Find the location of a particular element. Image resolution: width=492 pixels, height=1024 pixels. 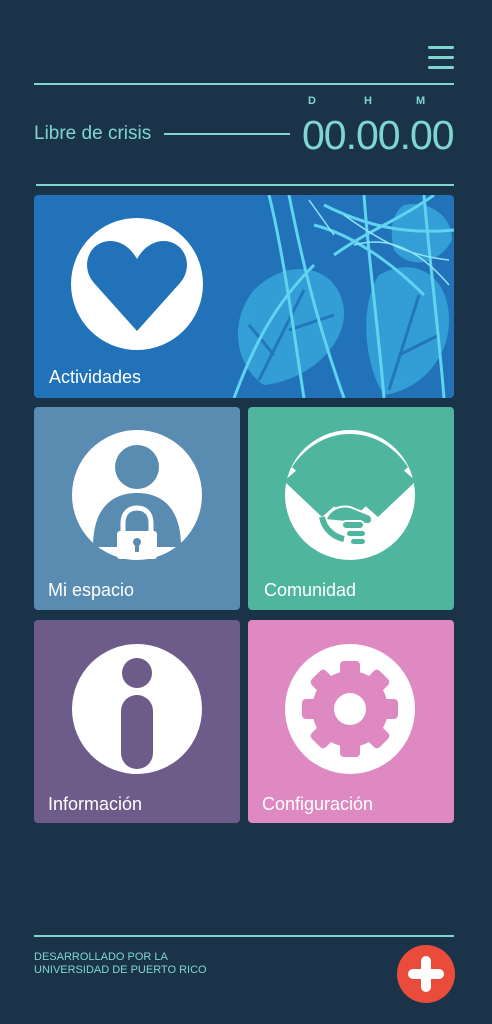

tile-mi-espacio: Mi espacio is located at coordinates (137, 508).